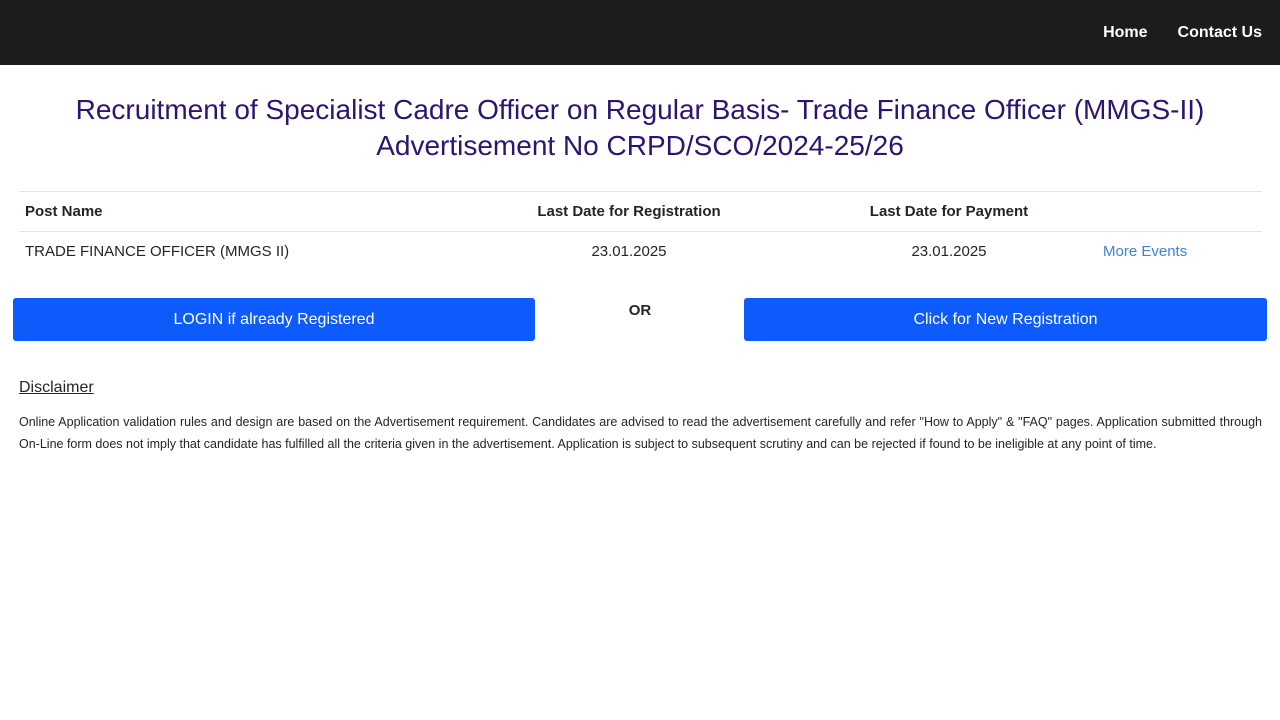 The height and width of the screenshot is (720, 1280). I want to click on login-button: LOGIN if already Registered, so click(274, 319).